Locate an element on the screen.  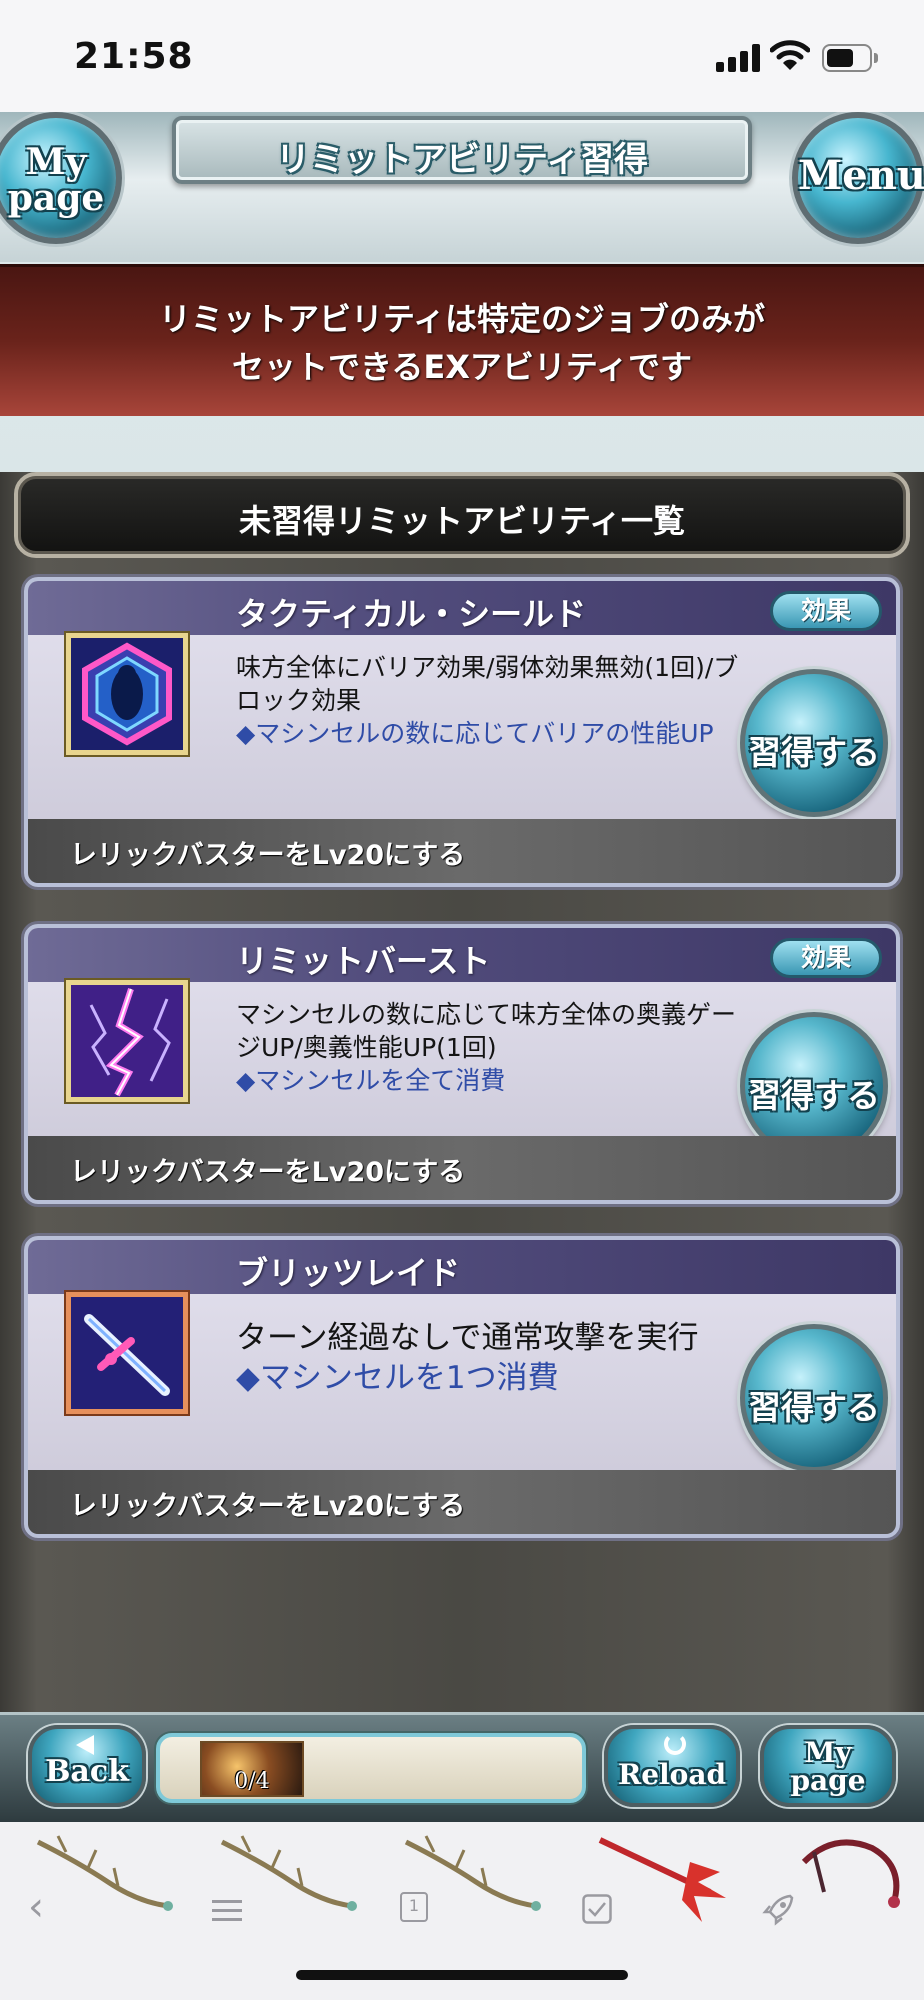
bottom-mypage-label: My page is located at coordinates (828, 1766).